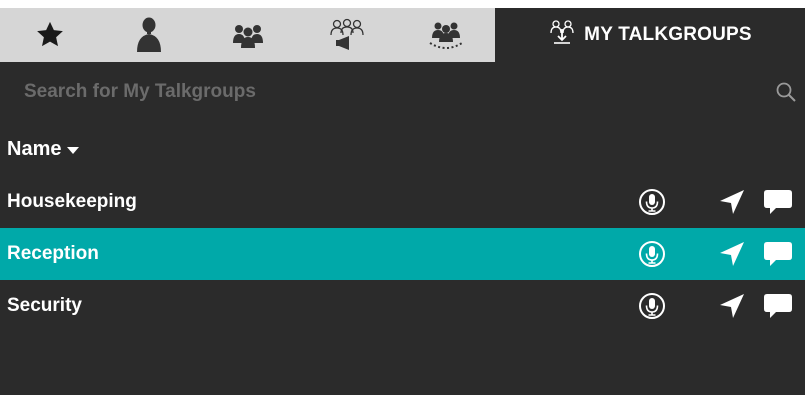 Image resolution: width=805 pixels, height=395 pixels. I want to click on group-icon, so click(248, 35).